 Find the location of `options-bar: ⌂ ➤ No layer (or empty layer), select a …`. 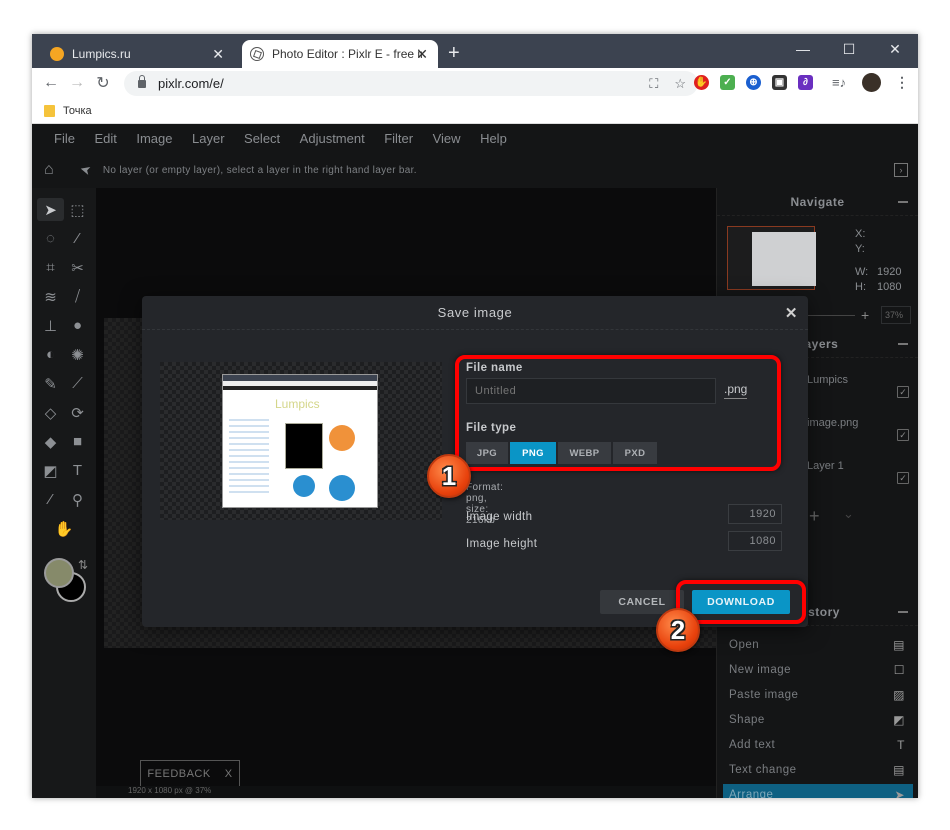

options-bar: ⌂ ➤ No layer (or empty layer), select a … is located at coordinates (475, 170).